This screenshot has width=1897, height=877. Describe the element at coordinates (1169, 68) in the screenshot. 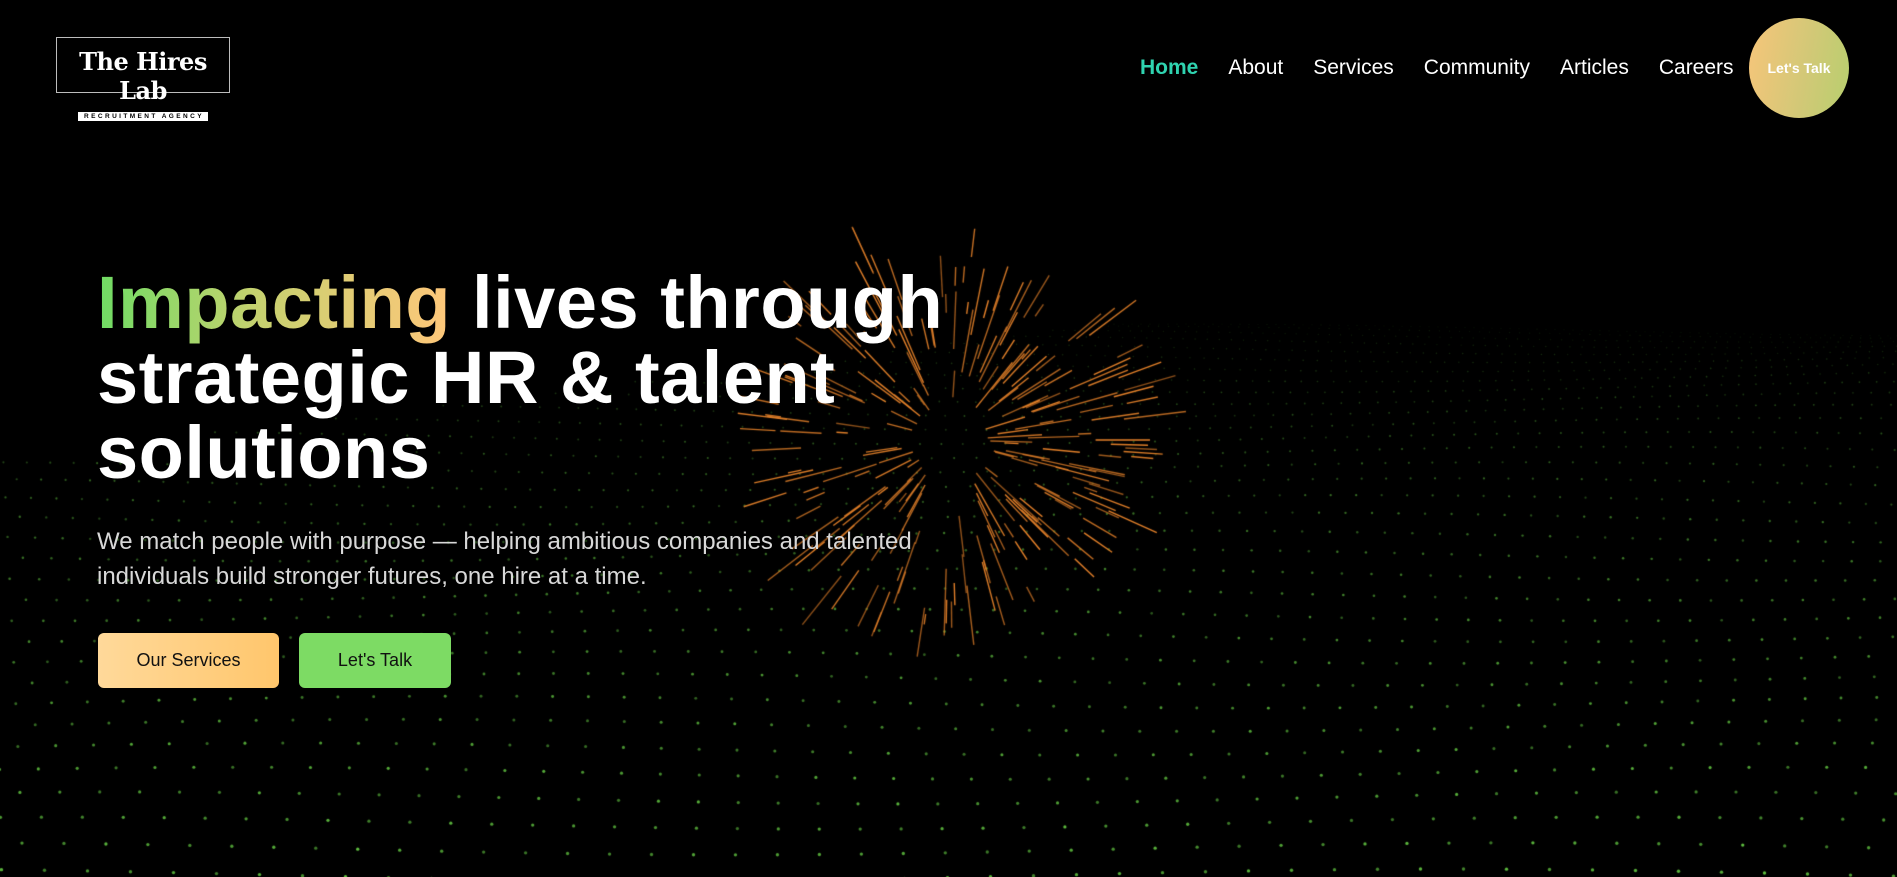

I see `nav-item-home: Home` at that location.